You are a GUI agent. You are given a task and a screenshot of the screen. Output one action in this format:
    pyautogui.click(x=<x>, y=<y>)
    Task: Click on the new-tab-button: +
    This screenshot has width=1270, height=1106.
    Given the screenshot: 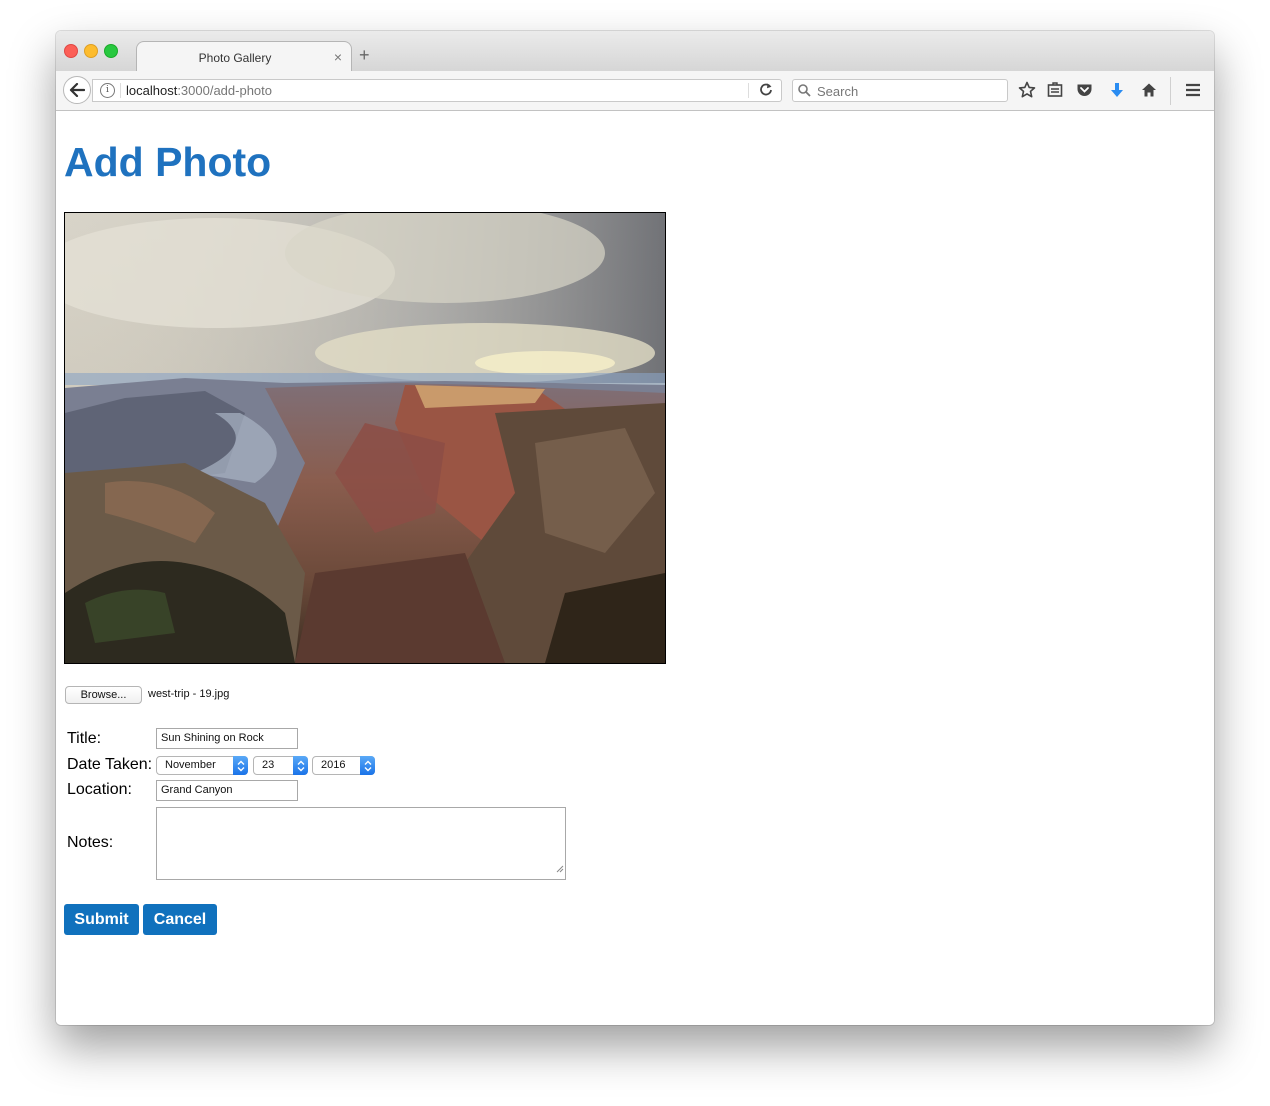 What is the action you would take?
    pyautogui.click(x=364, y=55)
    